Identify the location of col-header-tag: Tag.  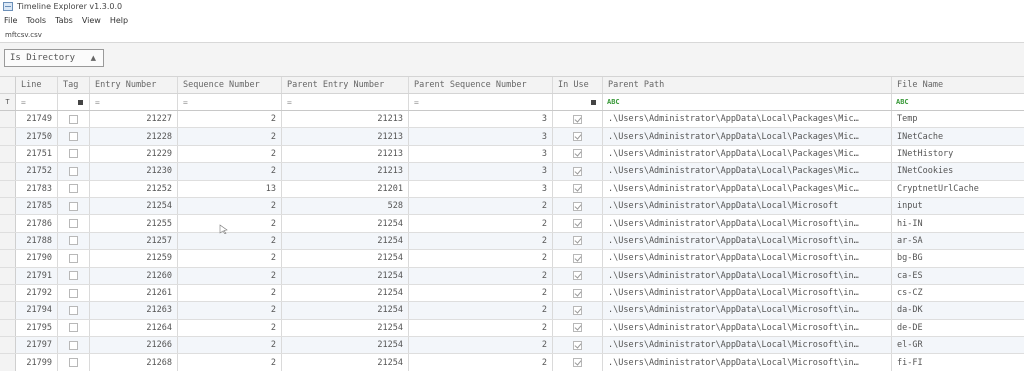
(74, 85).